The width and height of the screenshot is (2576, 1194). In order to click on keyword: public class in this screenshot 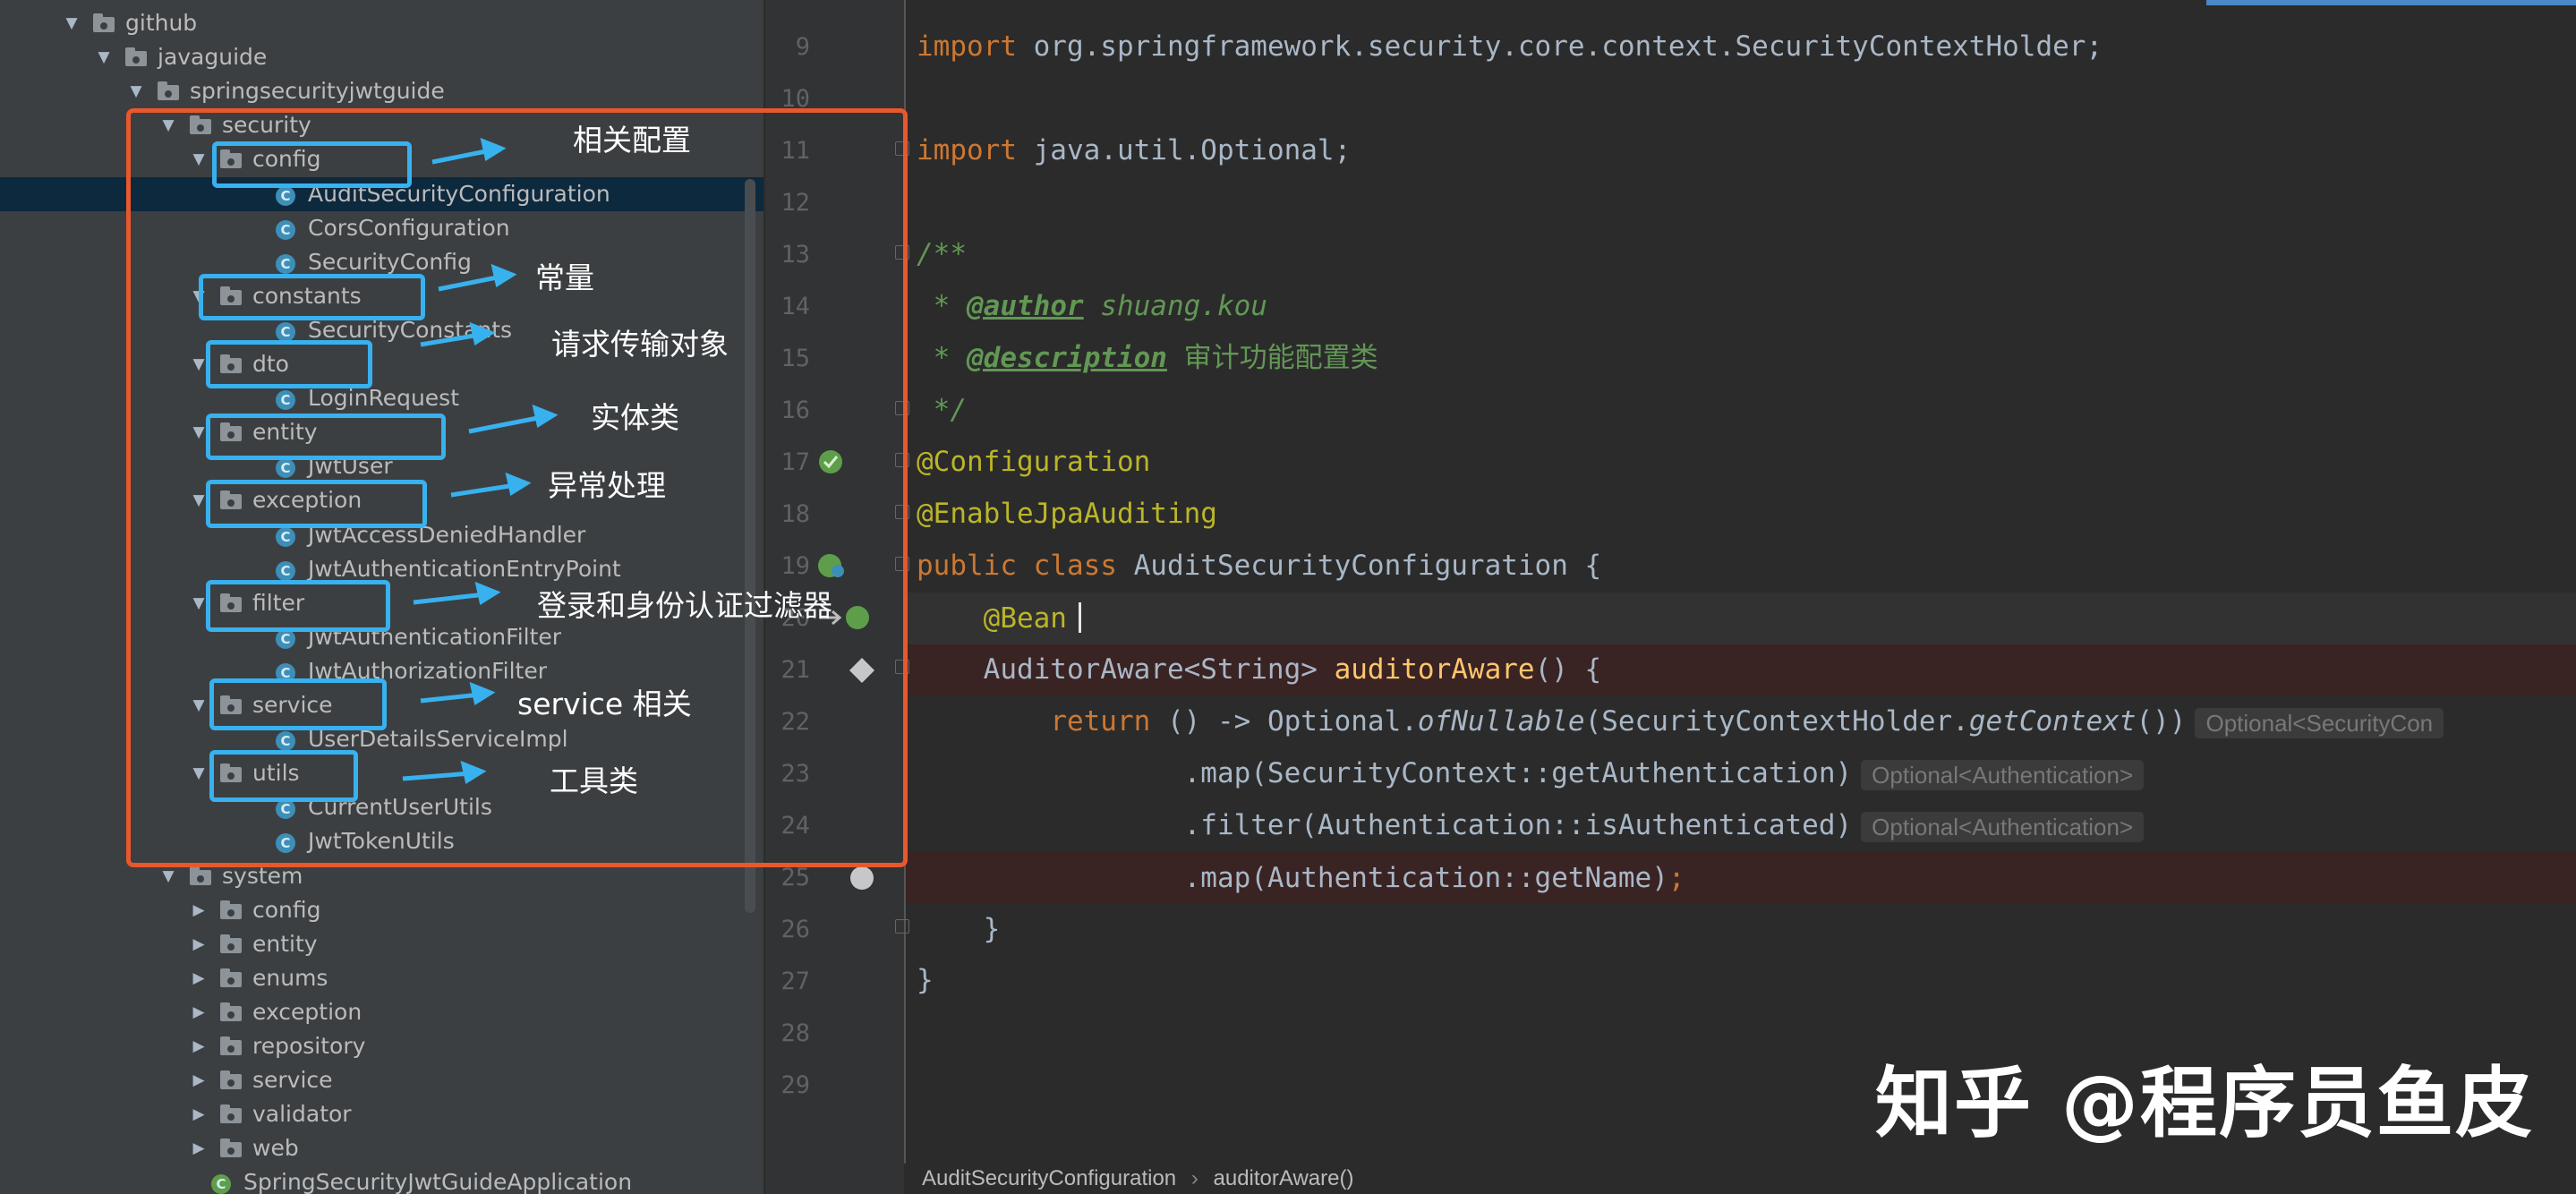, I will do `click(1017, 566)`.